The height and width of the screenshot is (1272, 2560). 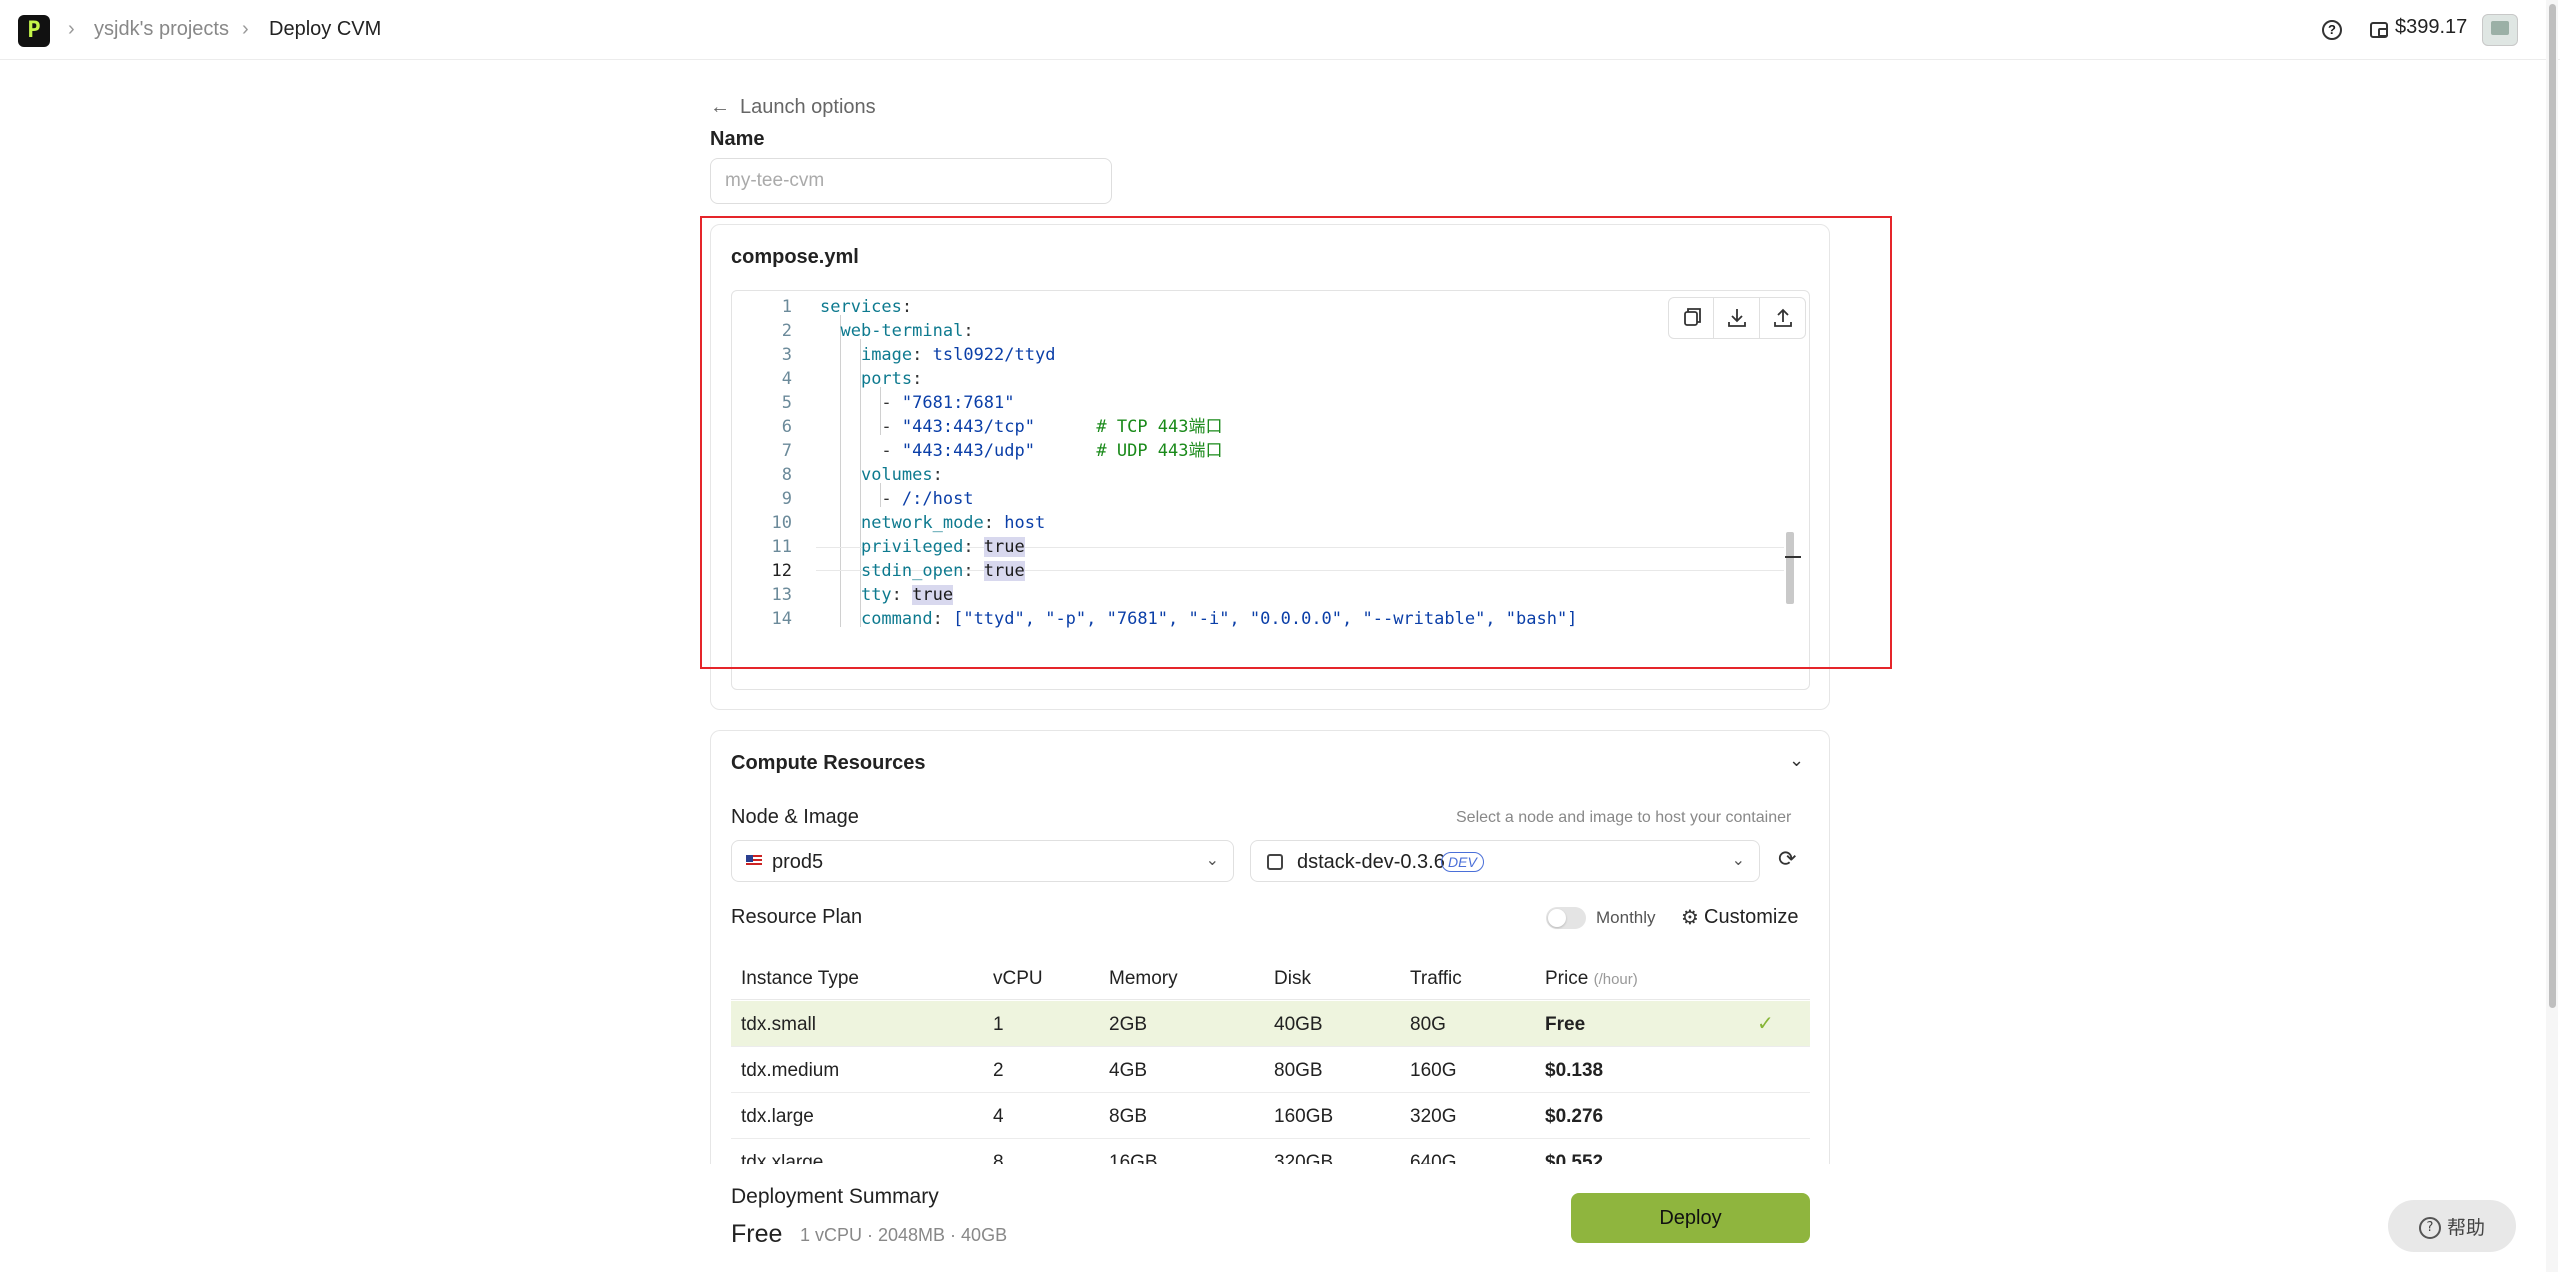 I want to click on code-token: volumes, so click(x=896, y=475).